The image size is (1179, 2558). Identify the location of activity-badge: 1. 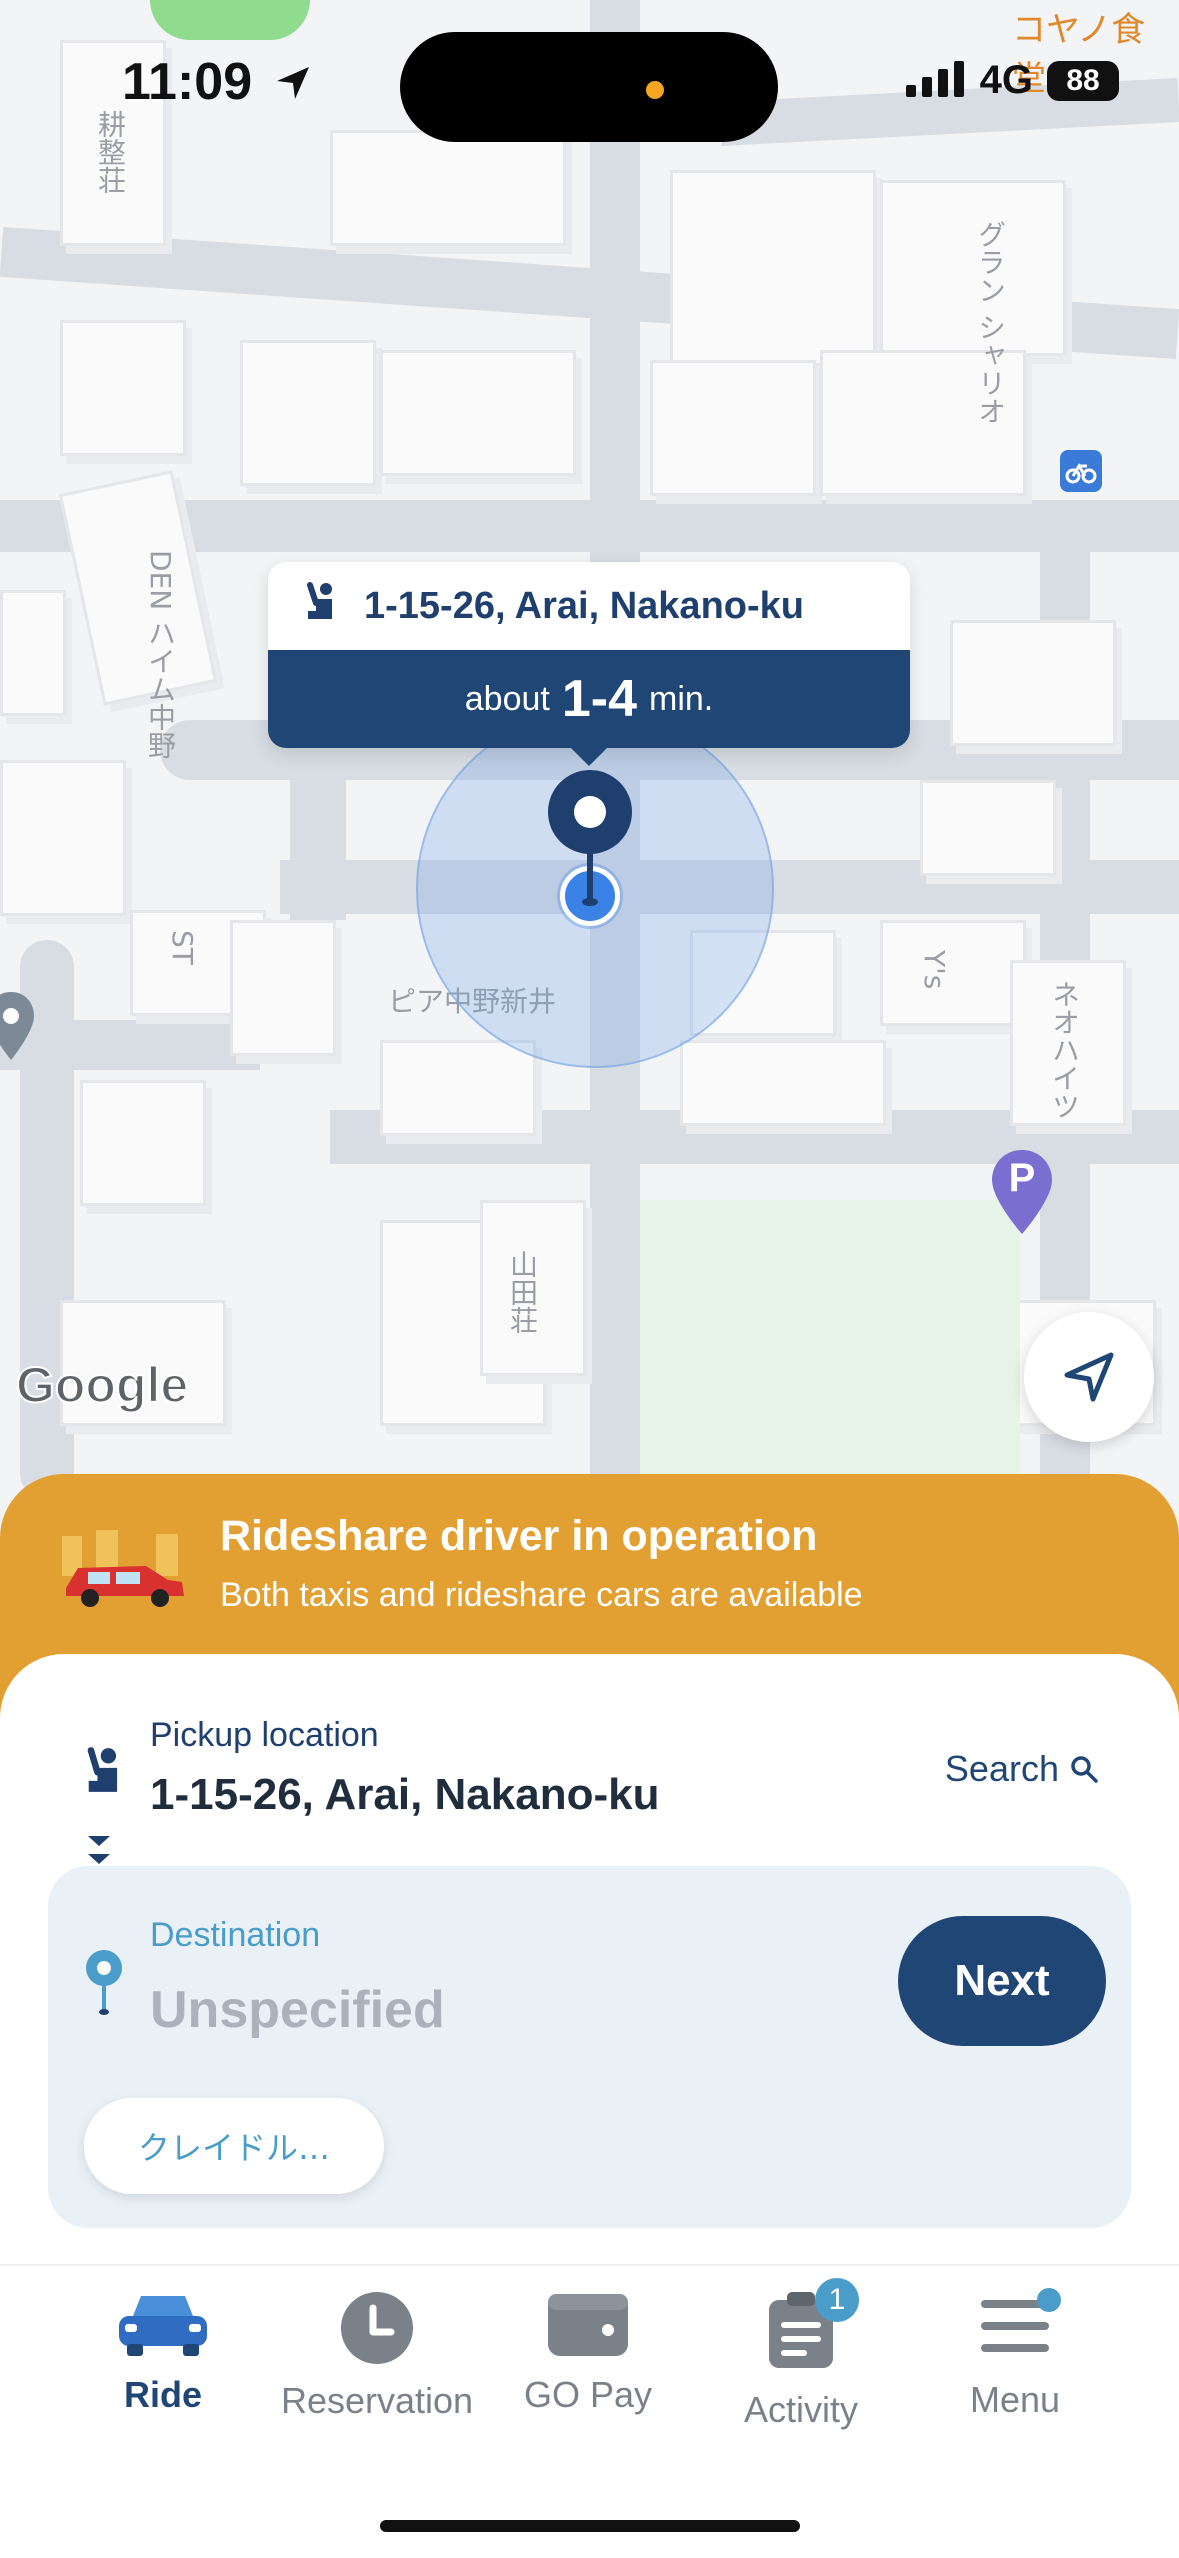
(837, 2300).